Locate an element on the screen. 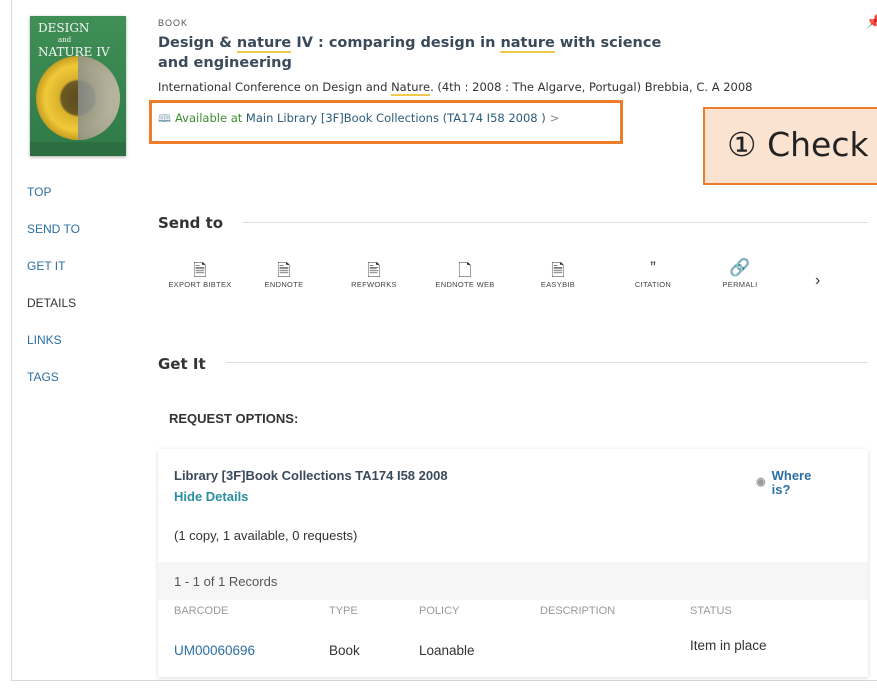  action-label: PERMALI is located at coordinates (740, 284).